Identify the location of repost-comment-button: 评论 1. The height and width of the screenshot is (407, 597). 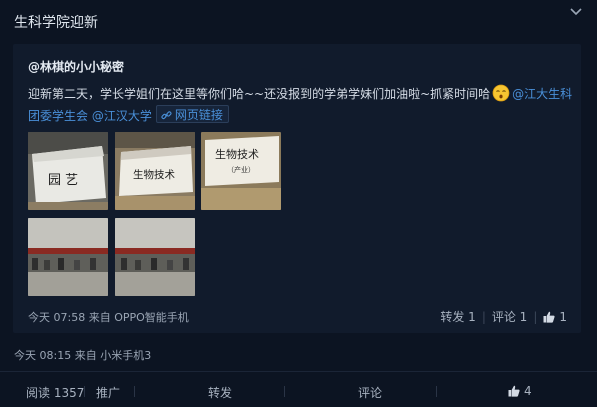
(509, 316).